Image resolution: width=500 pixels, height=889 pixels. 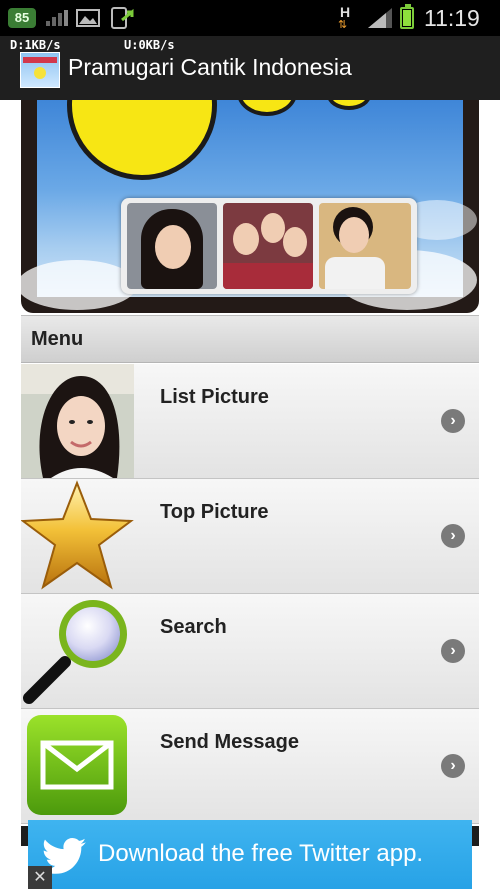 I want to click on signal-icon, so click(x=57, y=18).